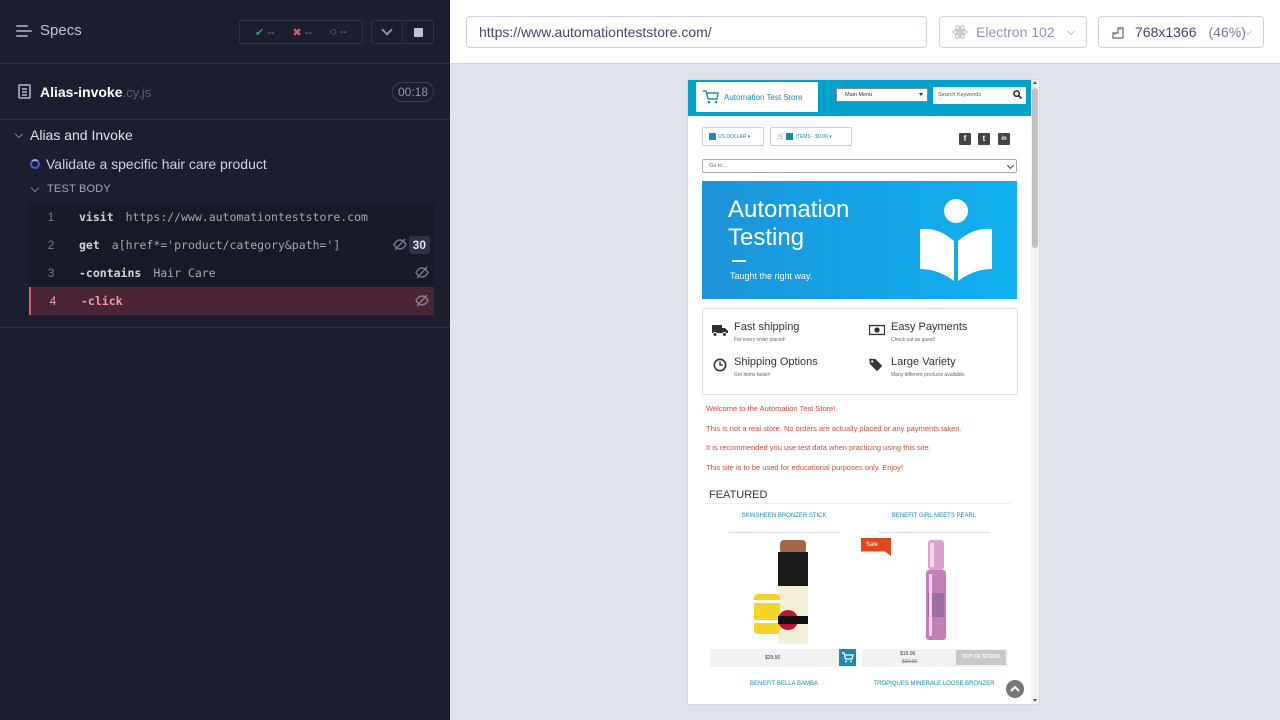 The image size is (1280, 720). I want to click on cart-icon: 🛒, so click(781, 137).